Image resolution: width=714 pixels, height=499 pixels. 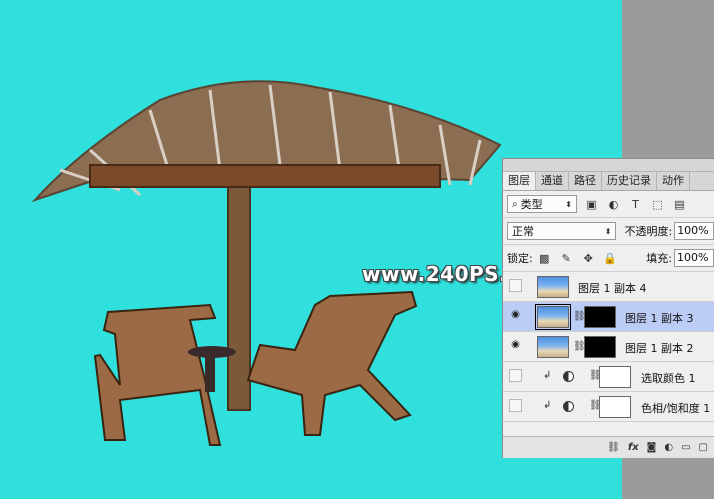 I want to click on link-layers-icon: ⛓, so click(x=613, y=447).